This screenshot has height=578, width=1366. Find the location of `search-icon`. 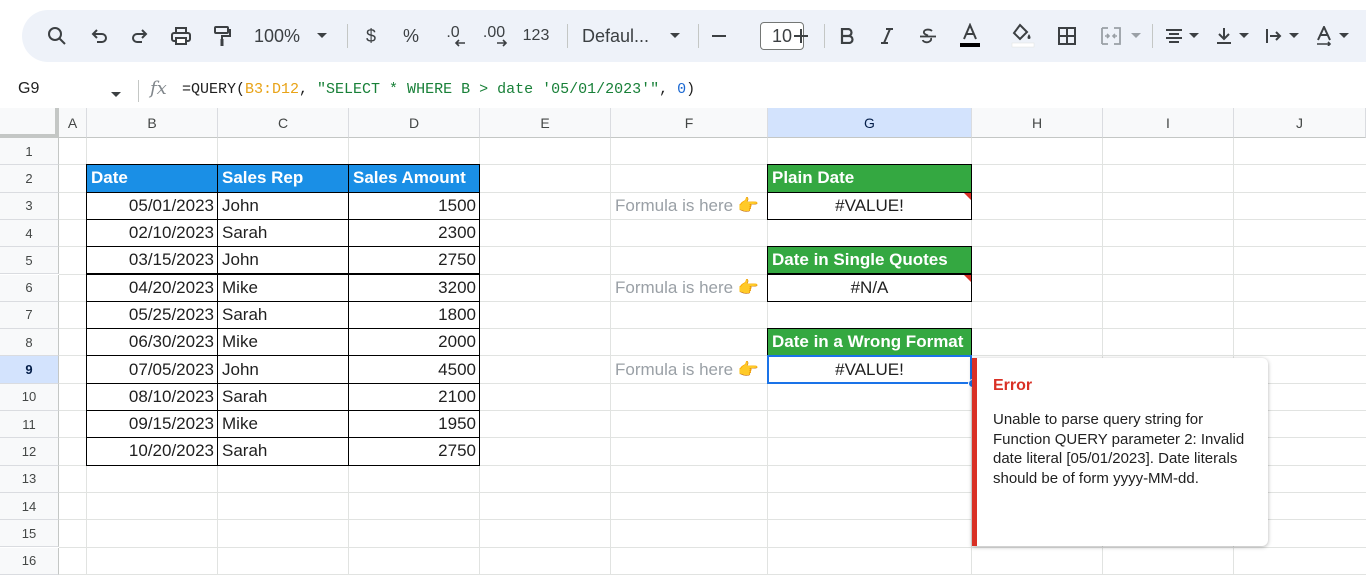

search-icon is located at coordinates (57, 36).